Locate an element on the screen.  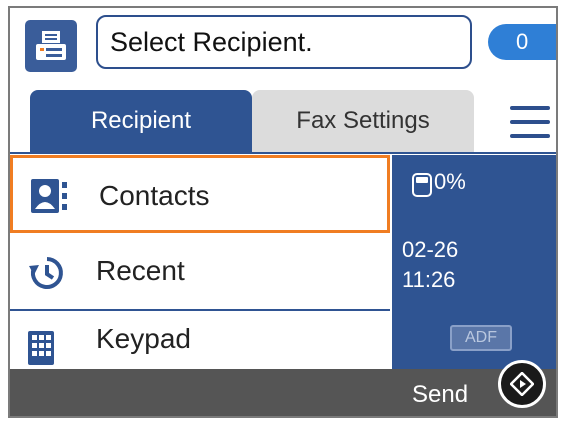
tab-underline is located at coordinates (283, 153).